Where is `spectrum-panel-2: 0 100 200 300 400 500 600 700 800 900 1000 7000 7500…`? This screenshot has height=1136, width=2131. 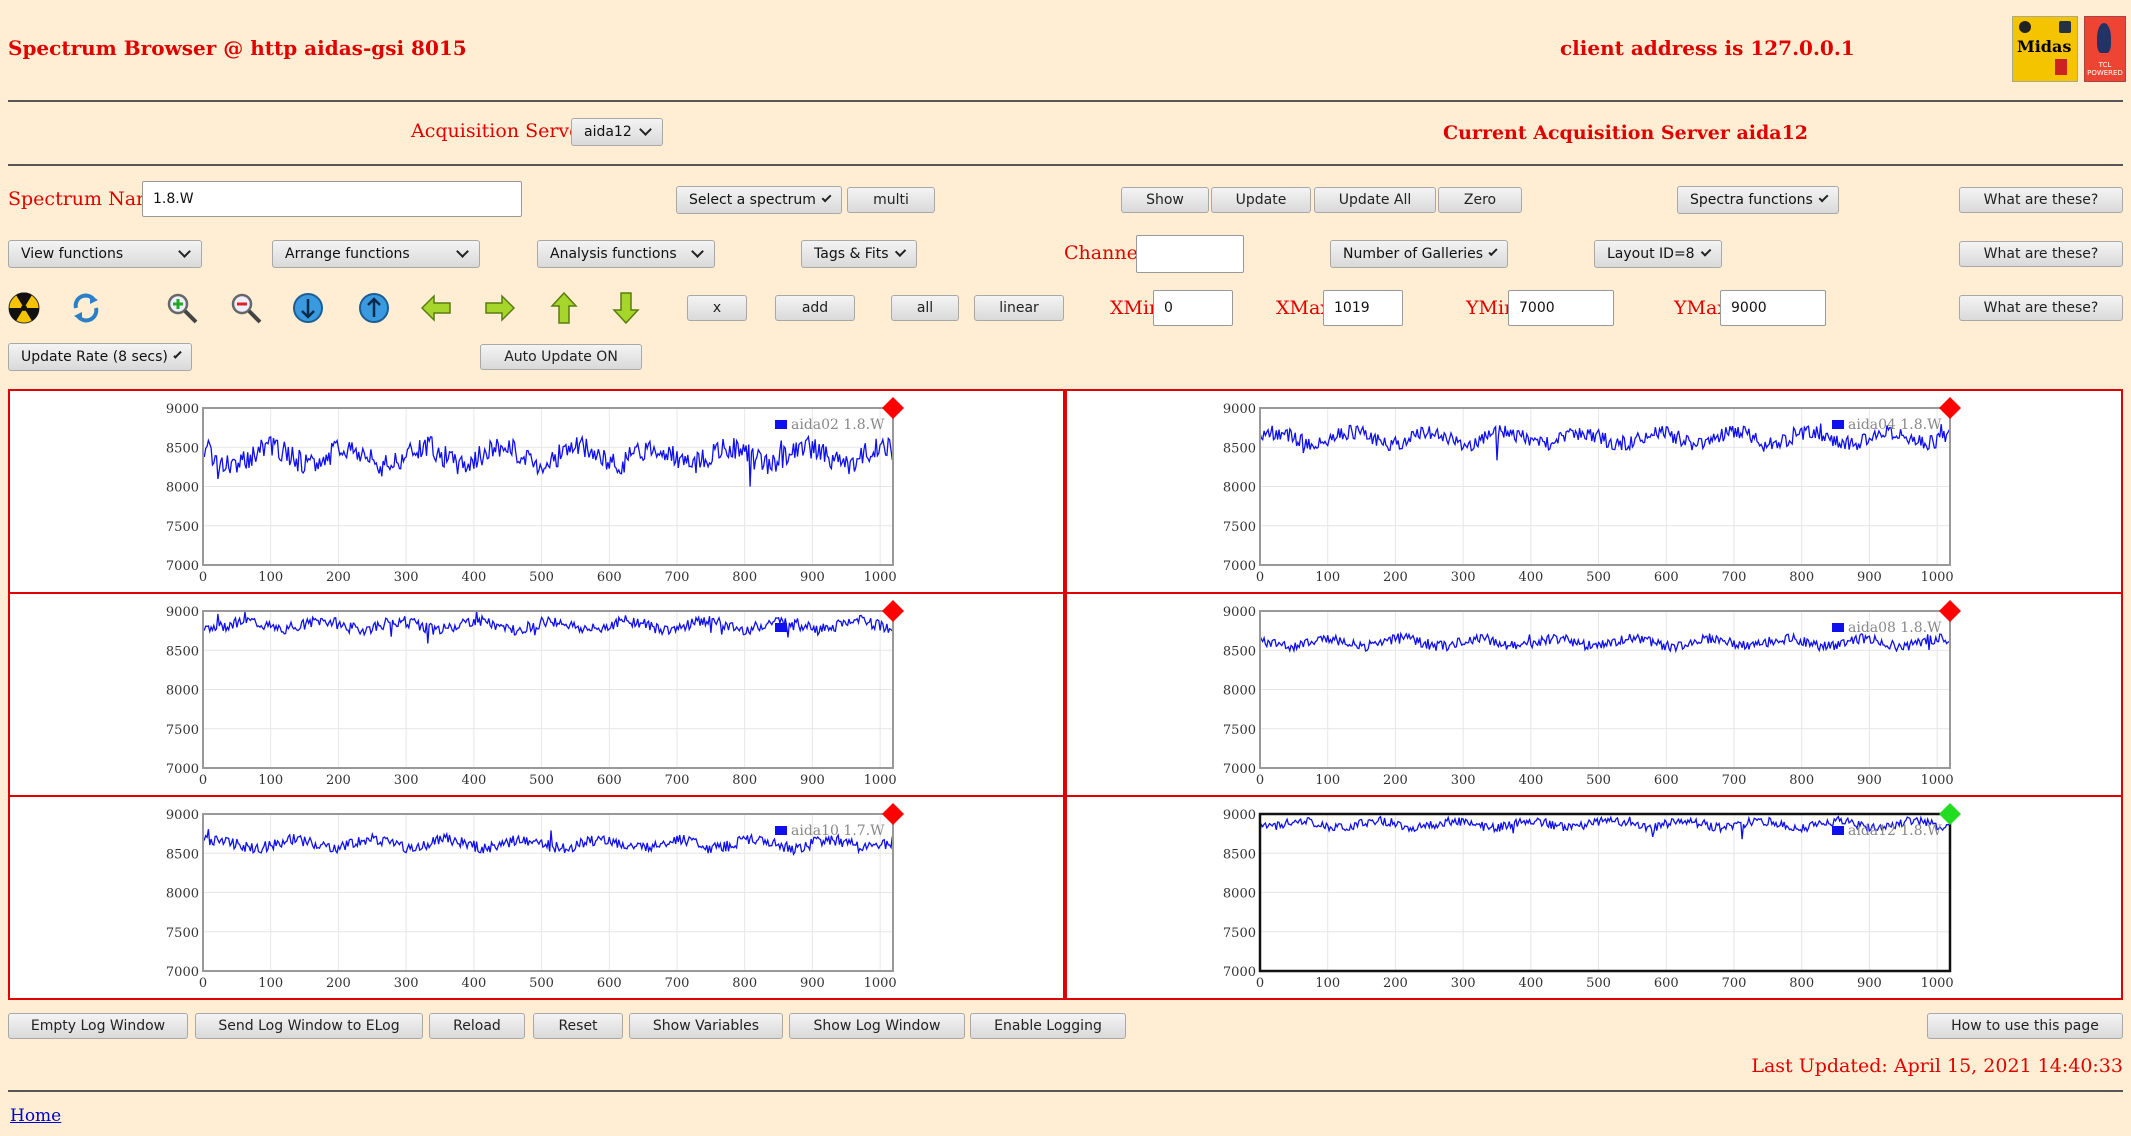
spectrum-panel-2: 0 100 200 300 400 500 600 700 800 900 1000 7000 7500… is located at coordinates (1594, 491).